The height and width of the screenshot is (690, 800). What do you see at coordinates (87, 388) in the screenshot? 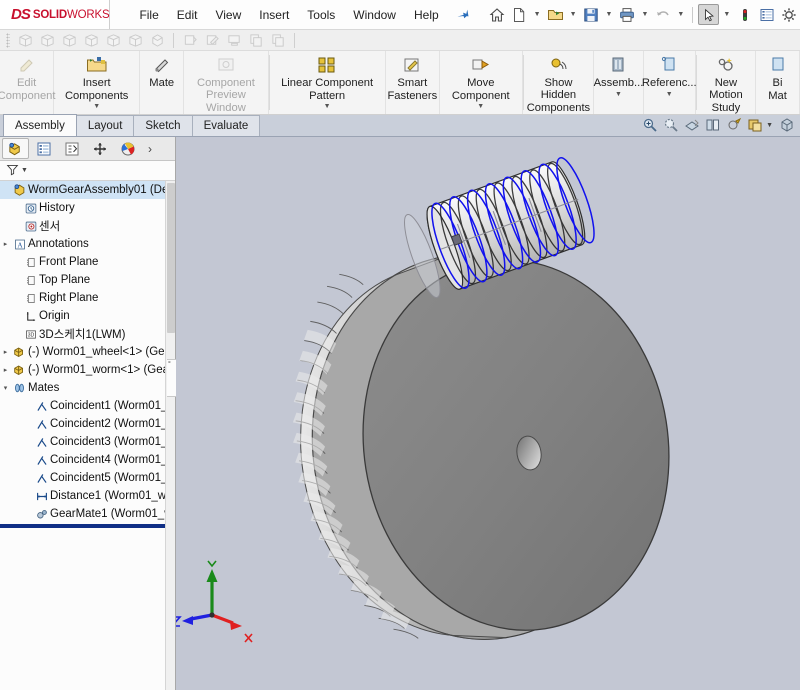
I see `tree-item-mates-folder: ▾ Mates` at bounding box center [87, 388].